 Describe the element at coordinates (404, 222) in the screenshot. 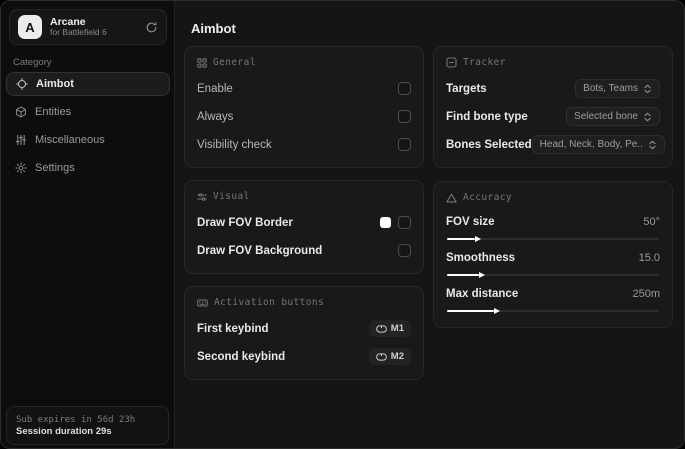

I see `draw-fov-border-checkbox` at that location.